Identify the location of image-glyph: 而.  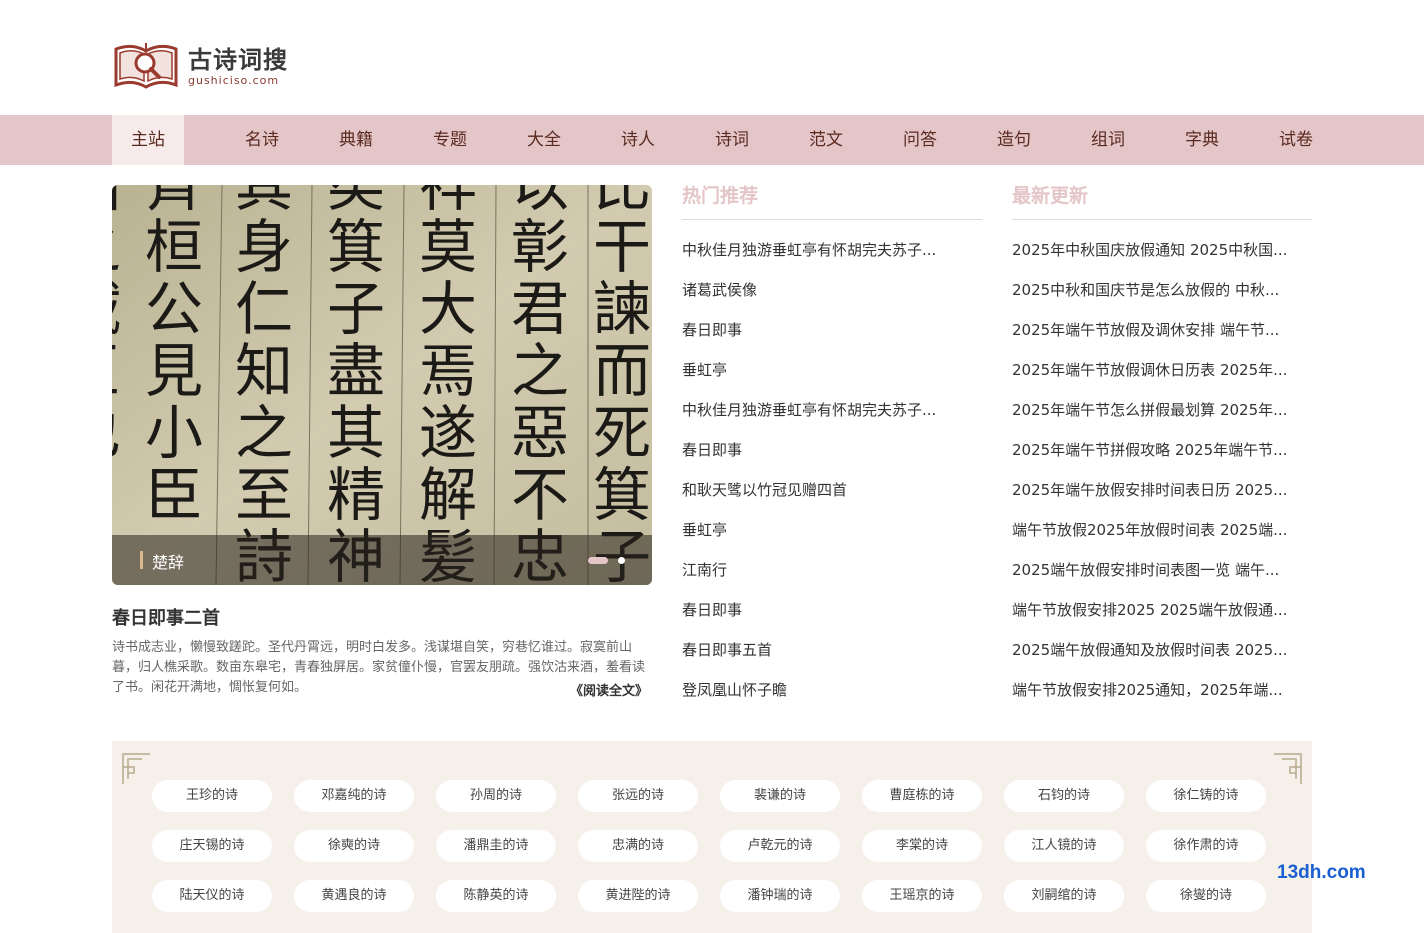
(622, 371).